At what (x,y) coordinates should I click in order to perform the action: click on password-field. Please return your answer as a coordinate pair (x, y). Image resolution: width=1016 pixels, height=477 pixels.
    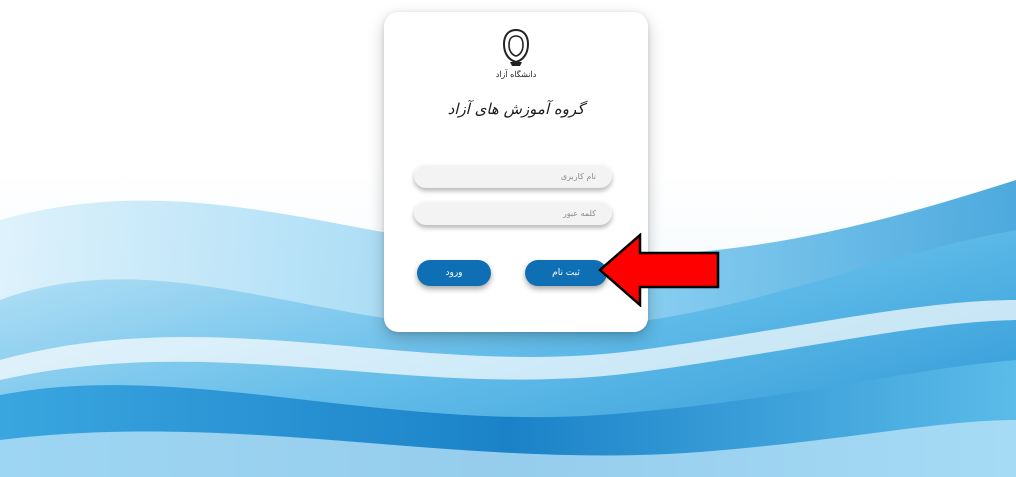
    Looking at the image, I should click on (513, 213).